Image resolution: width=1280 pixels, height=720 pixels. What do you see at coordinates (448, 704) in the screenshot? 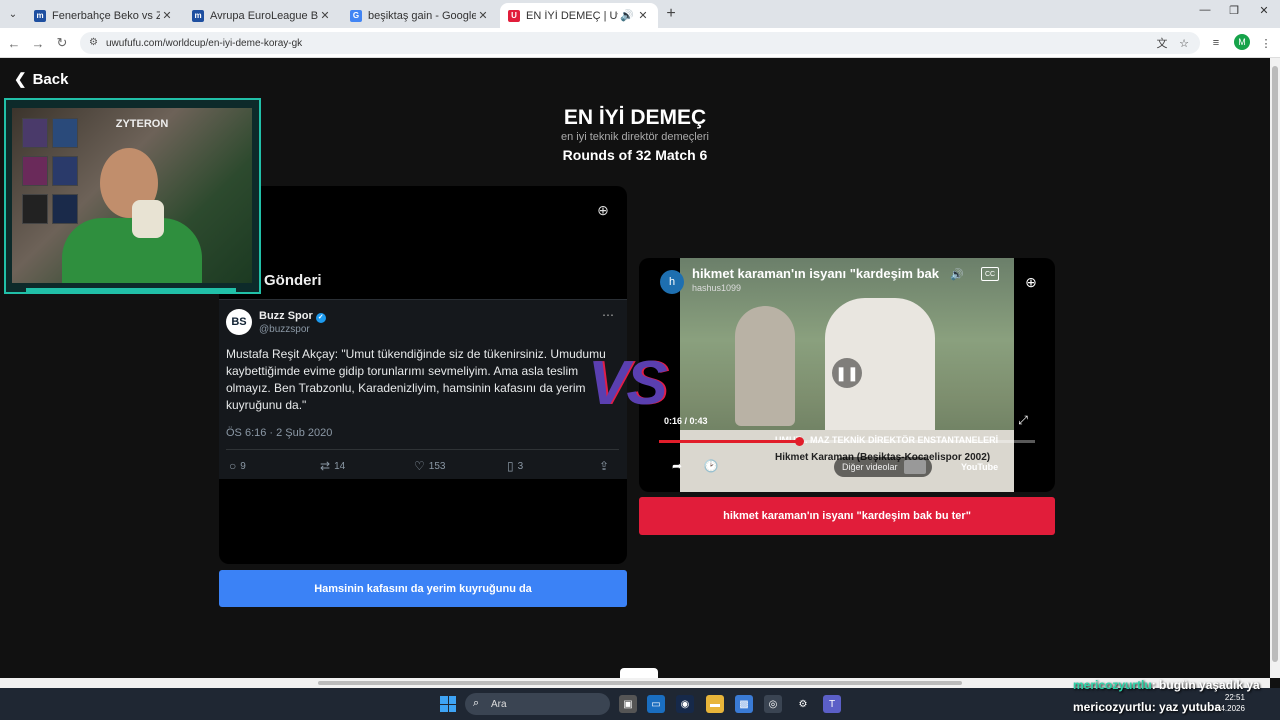
I see `windows-start-icon` at bounding box center [448, 704].